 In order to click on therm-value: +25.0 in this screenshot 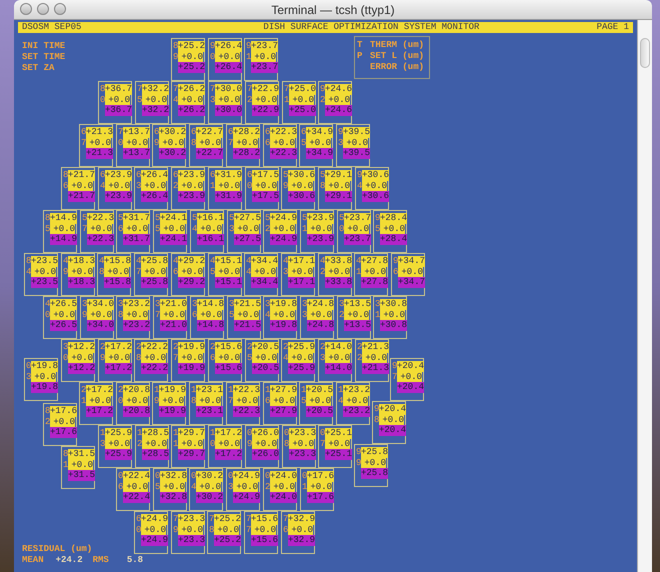, I will do `click(302, 89)`.